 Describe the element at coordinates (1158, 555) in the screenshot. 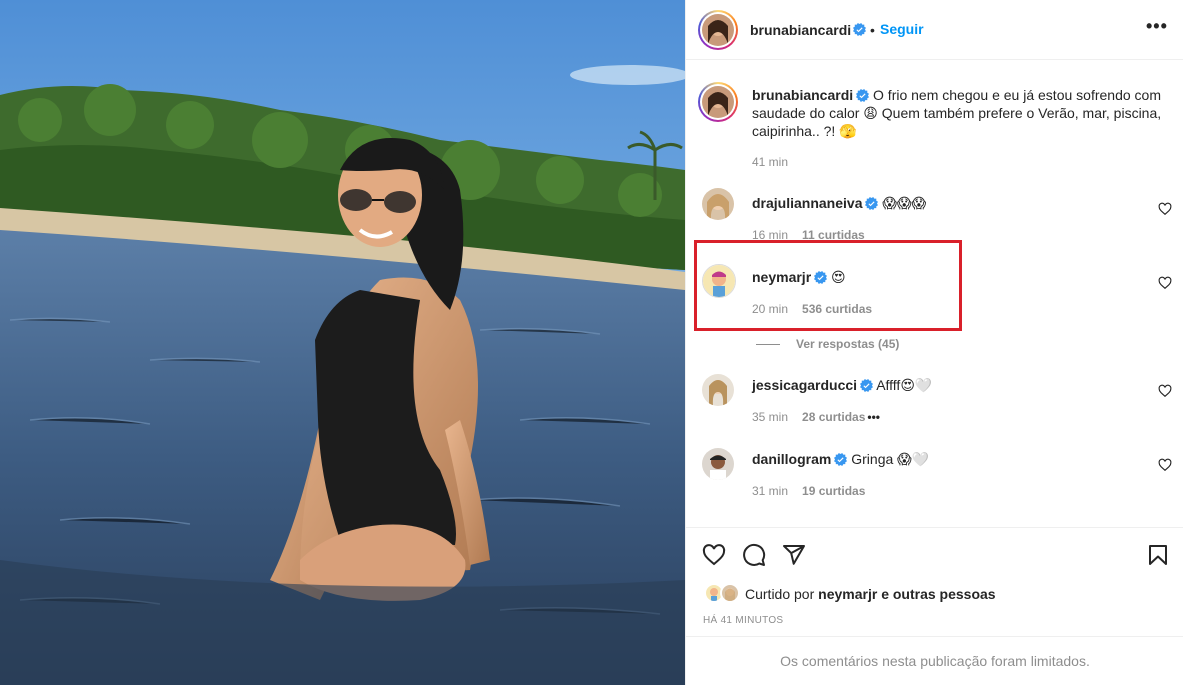

I see `bookmark-icon` at that location.